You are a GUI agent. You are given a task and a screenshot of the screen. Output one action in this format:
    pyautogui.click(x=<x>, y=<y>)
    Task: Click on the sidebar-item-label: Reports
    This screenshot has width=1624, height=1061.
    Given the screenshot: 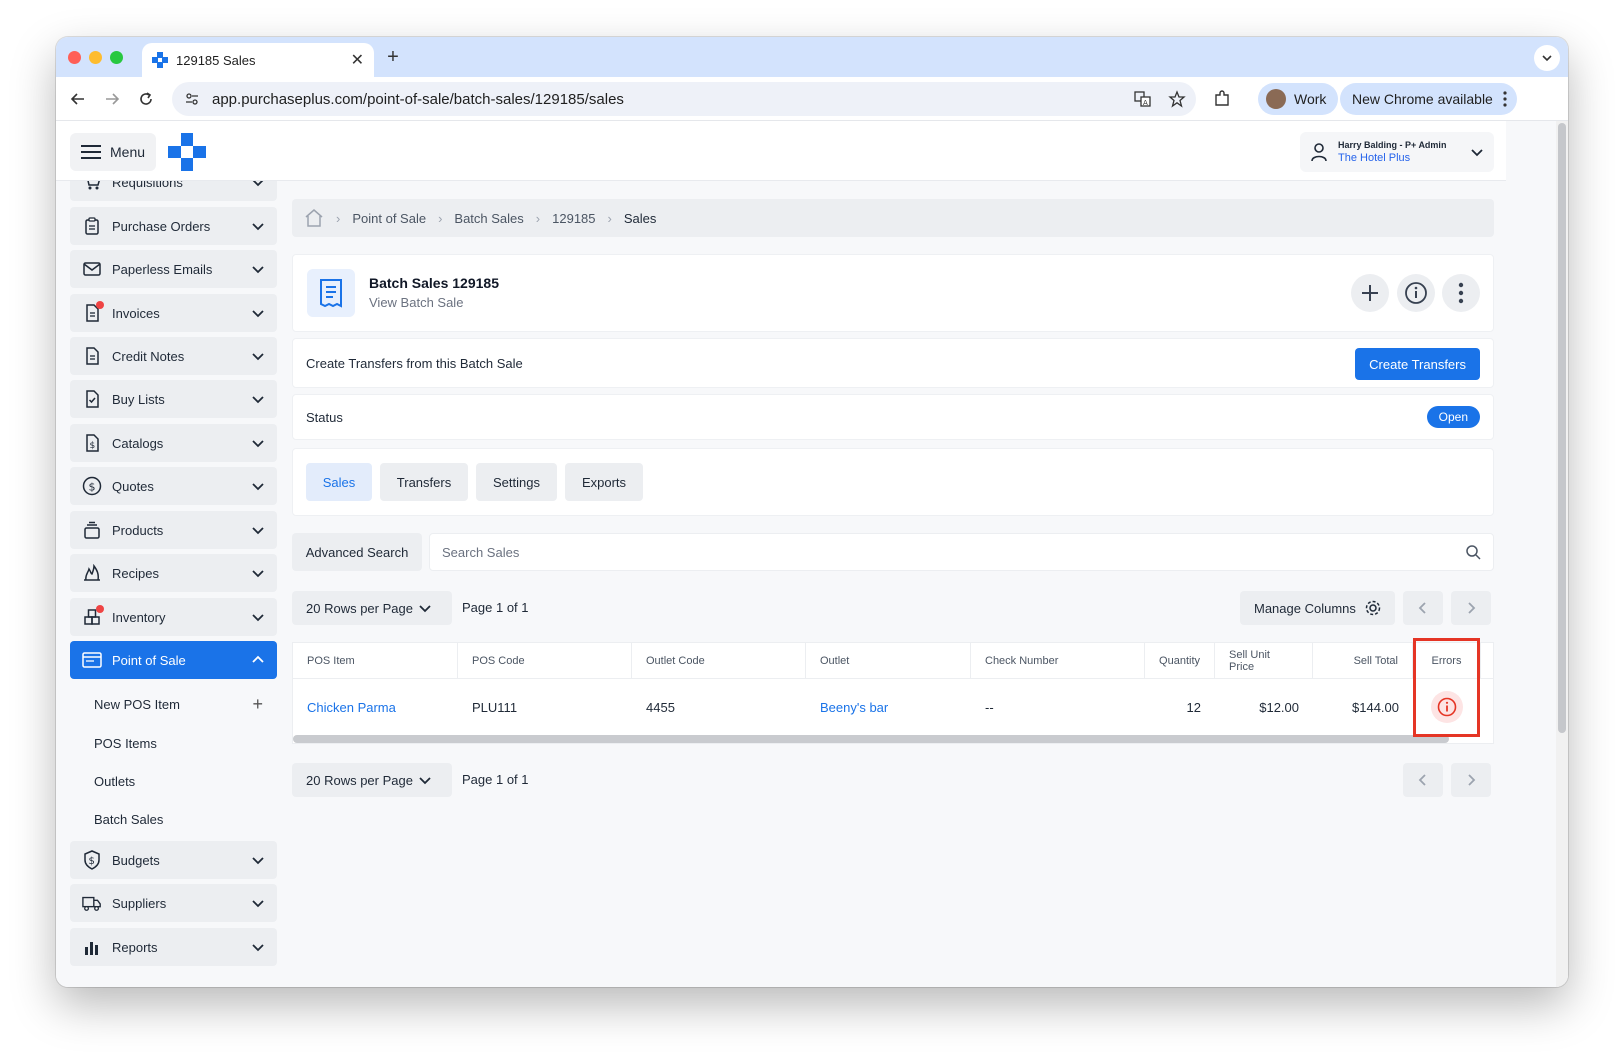 What is the action you would take?
    pyautogui.click(x=135, y=947)
    